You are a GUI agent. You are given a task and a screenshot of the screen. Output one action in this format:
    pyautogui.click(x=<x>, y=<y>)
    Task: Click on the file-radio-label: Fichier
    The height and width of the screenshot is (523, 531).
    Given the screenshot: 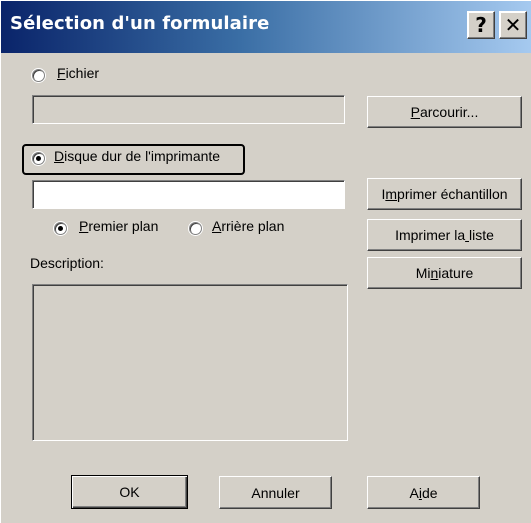 What is the action you would take?
    pyautogui.click(x=78, y=73)
    